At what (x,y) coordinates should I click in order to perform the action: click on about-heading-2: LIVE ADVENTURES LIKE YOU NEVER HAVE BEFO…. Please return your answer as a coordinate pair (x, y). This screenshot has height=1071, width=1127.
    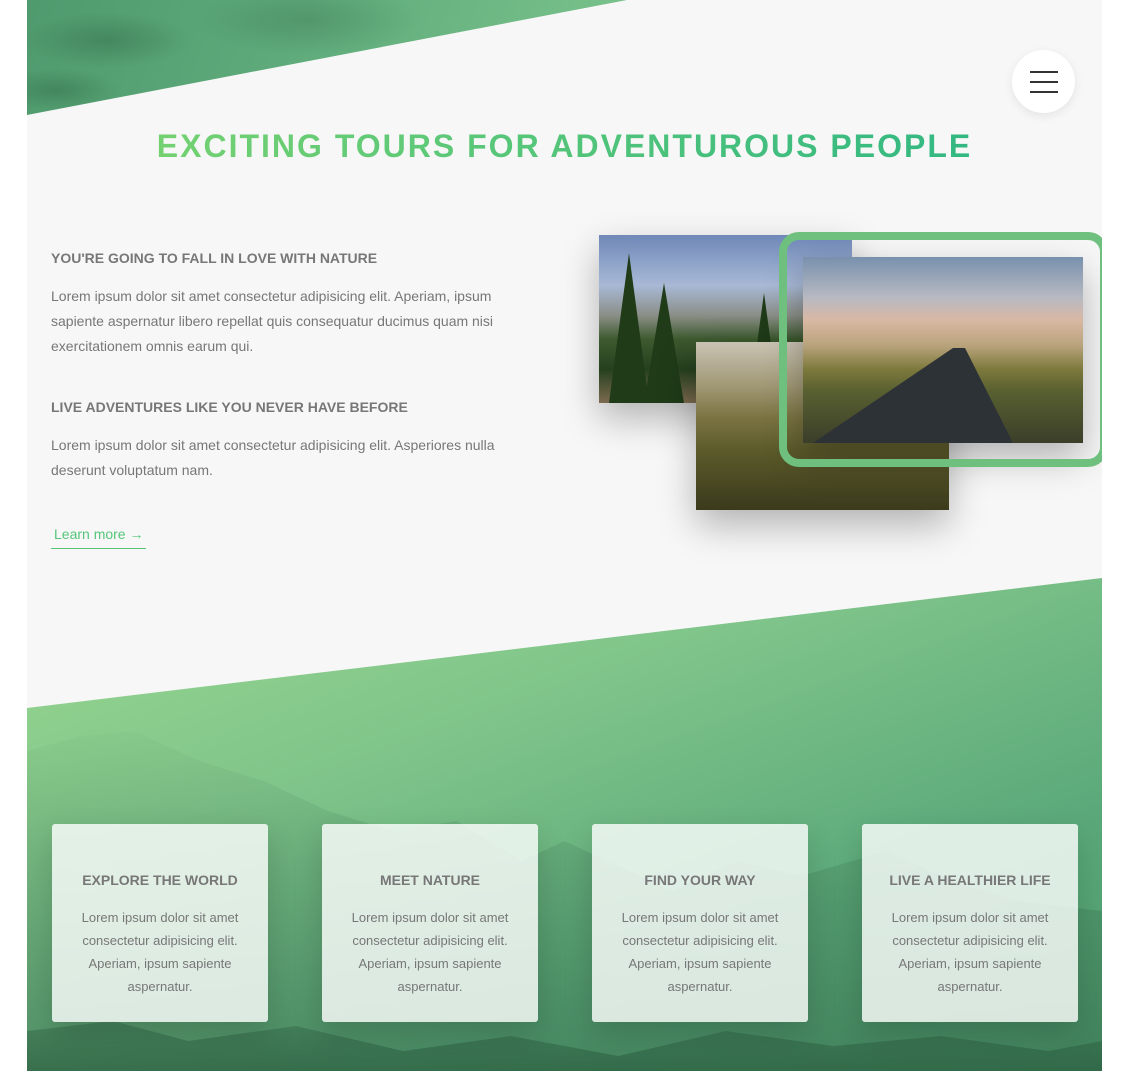
    Looking at the image, I should click on (229, 407).